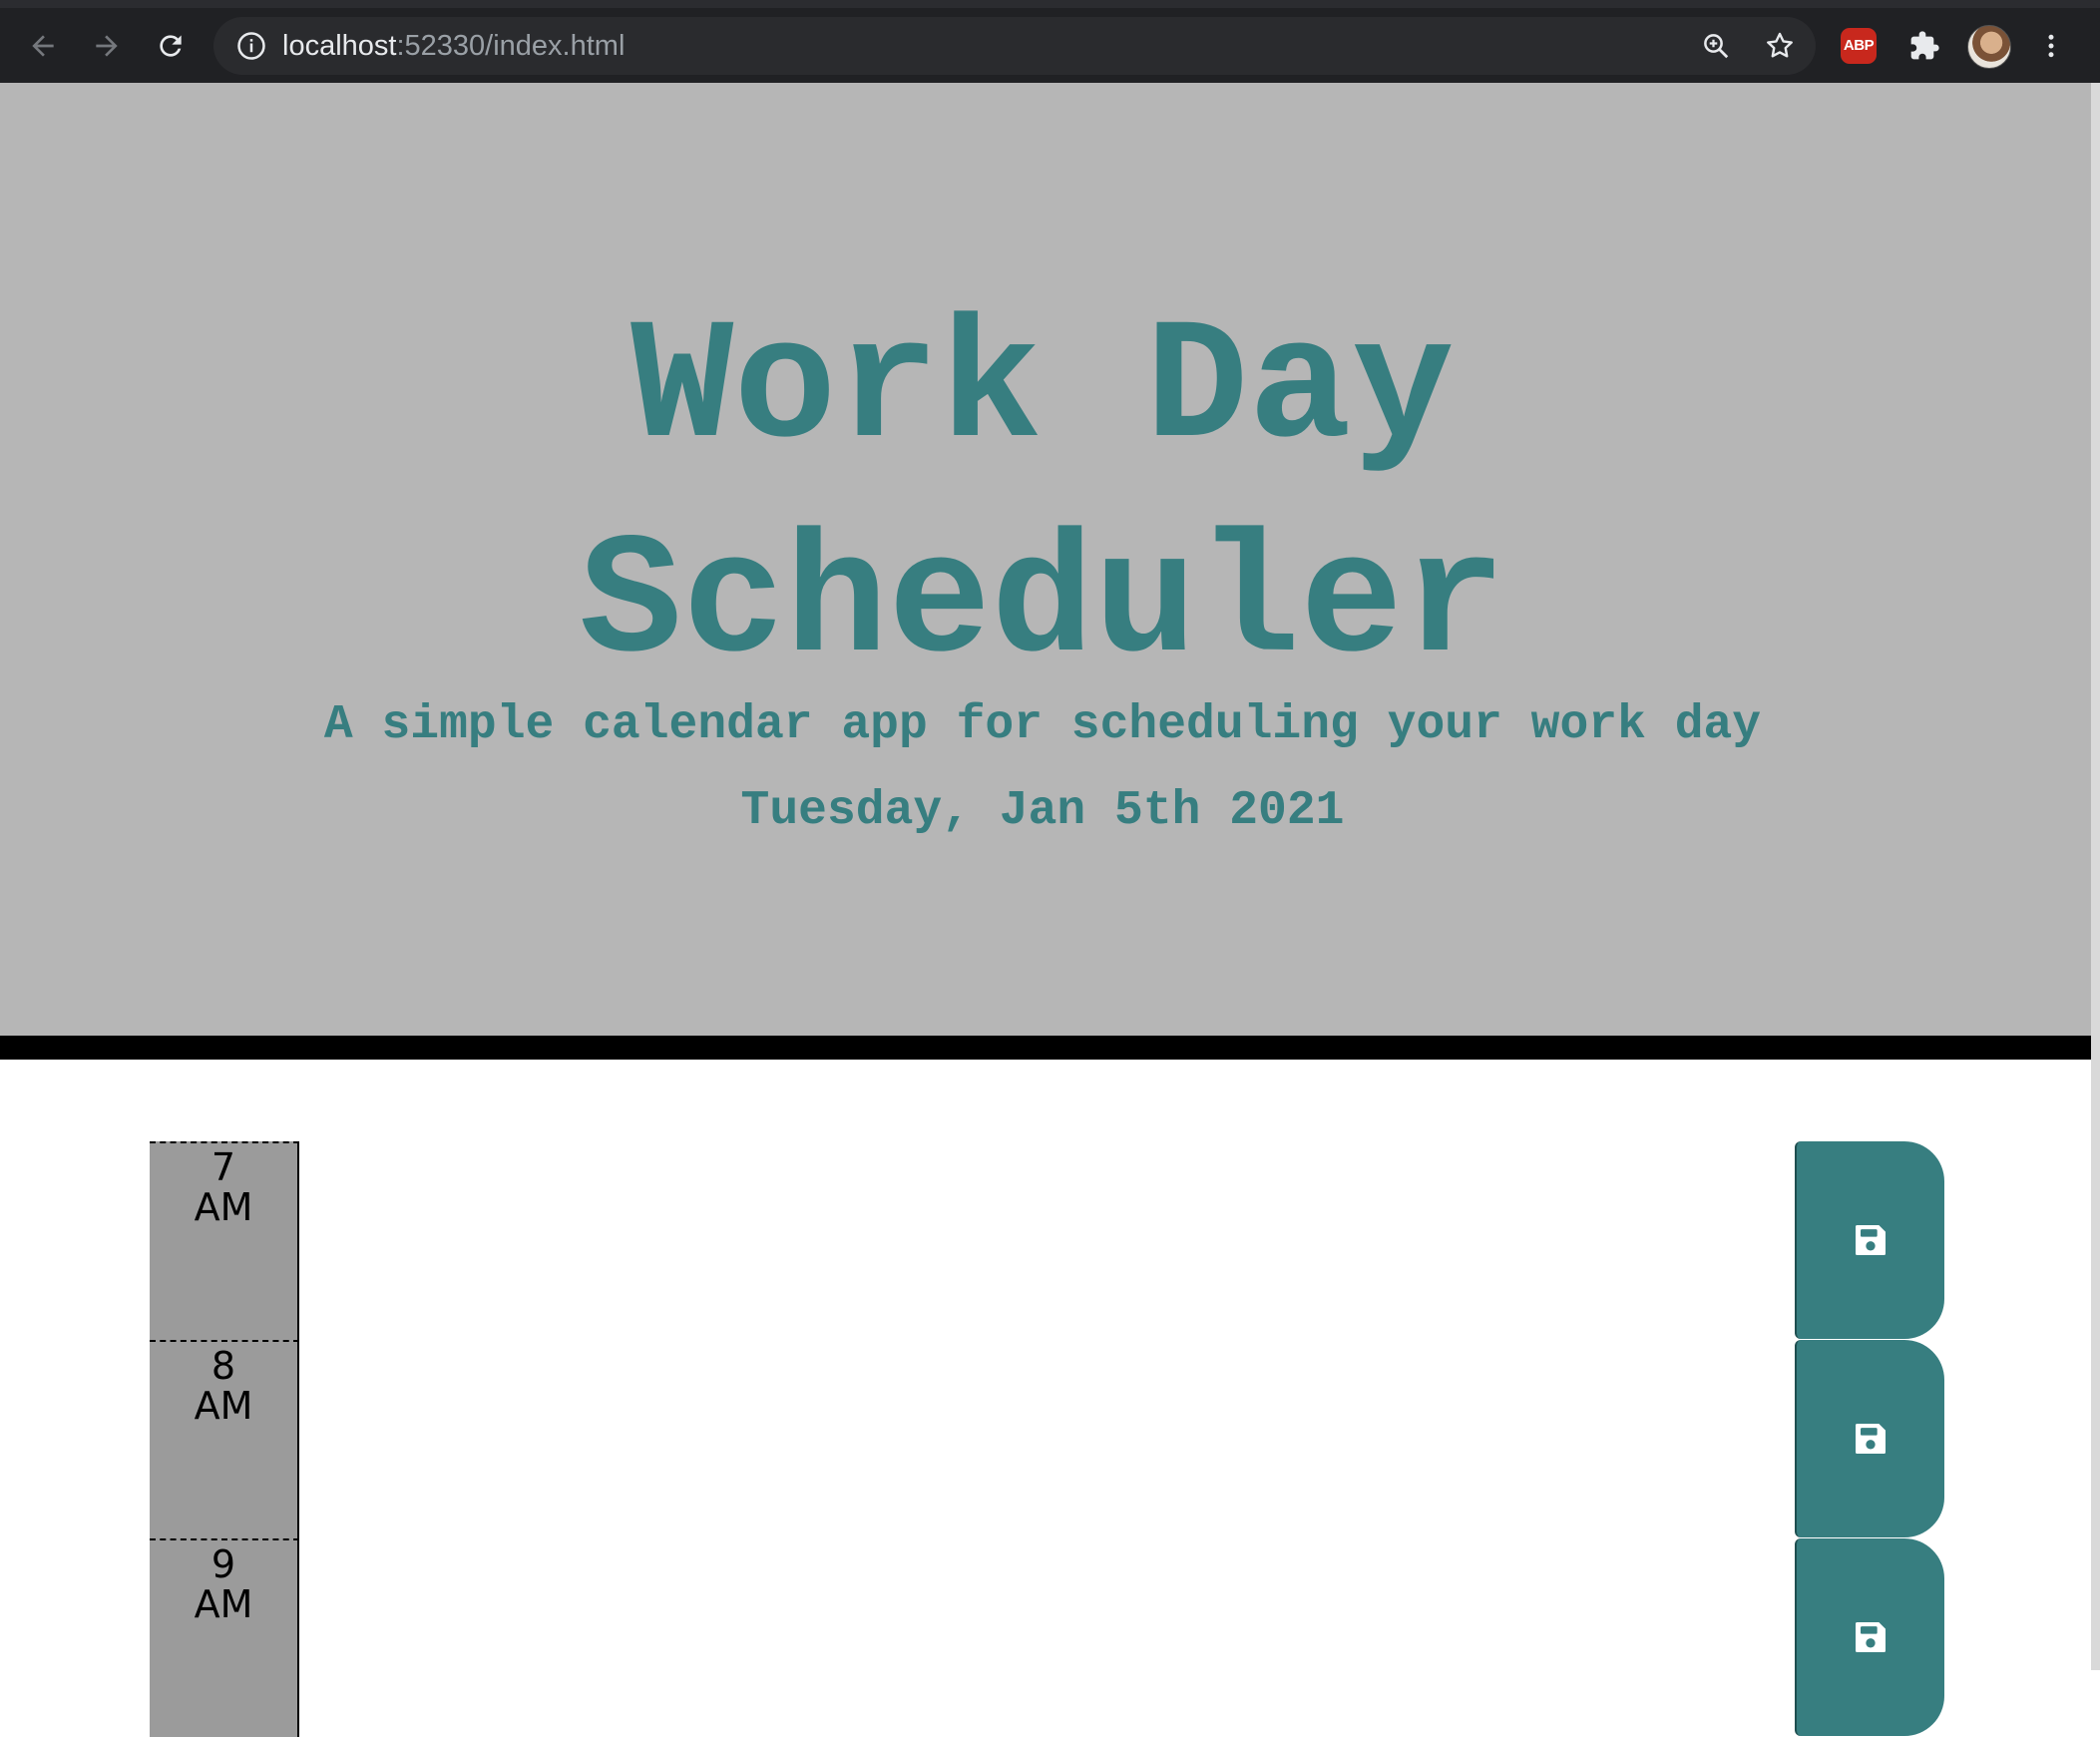 Image resolution: width=2100 pixels, height=1737 pixels. I want to click on current-day: Tuesday, Jan 5th 2021, so click(1042, 811).